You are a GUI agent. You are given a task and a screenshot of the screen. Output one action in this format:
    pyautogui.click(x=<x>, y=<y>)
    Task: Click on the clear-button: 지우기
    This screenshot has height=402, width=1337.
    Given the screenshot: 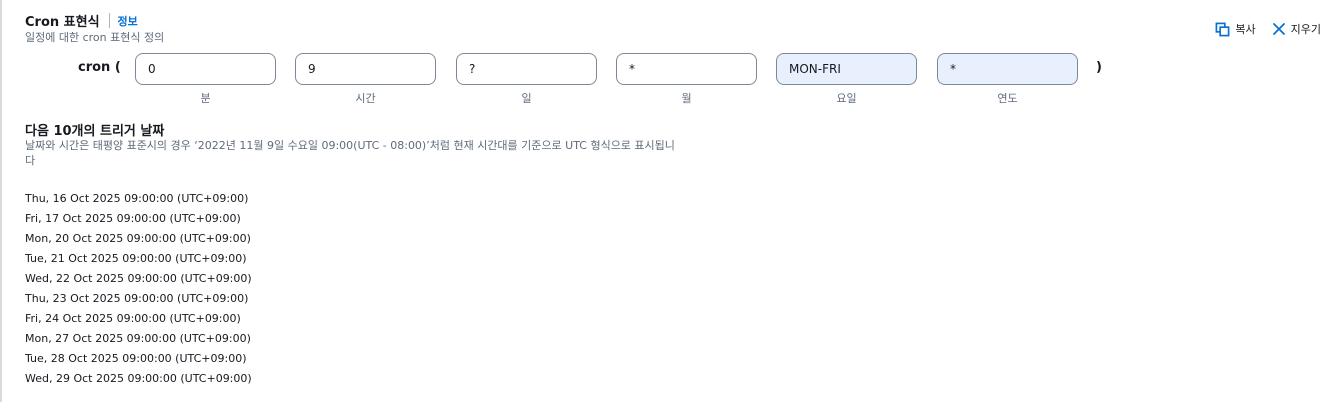 What is the action you would take?
    pyautogui.click(x=1296, y=29)
    